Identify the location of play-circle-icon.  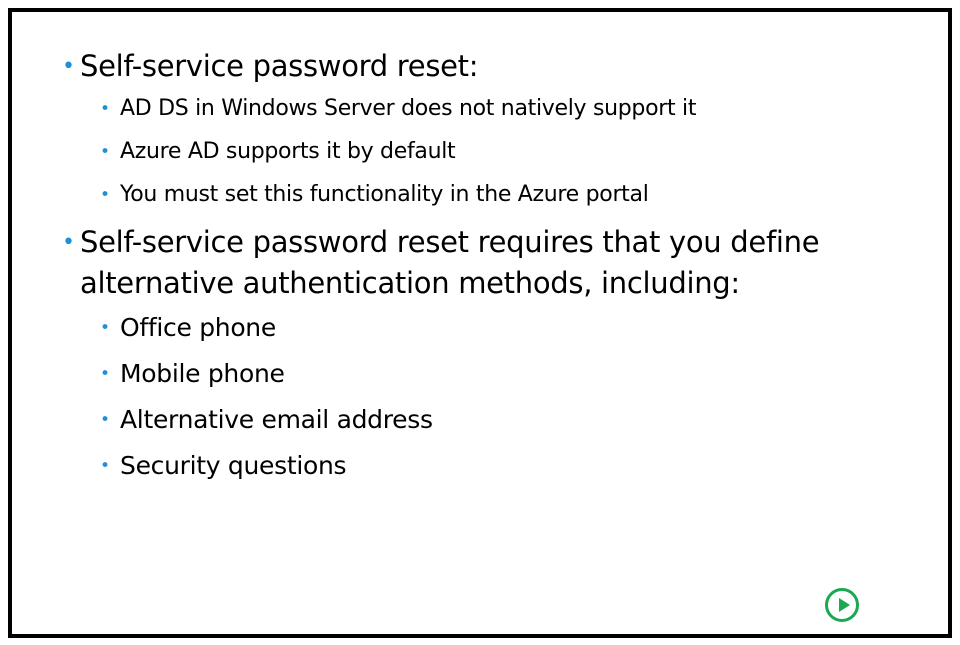
(842, 605).